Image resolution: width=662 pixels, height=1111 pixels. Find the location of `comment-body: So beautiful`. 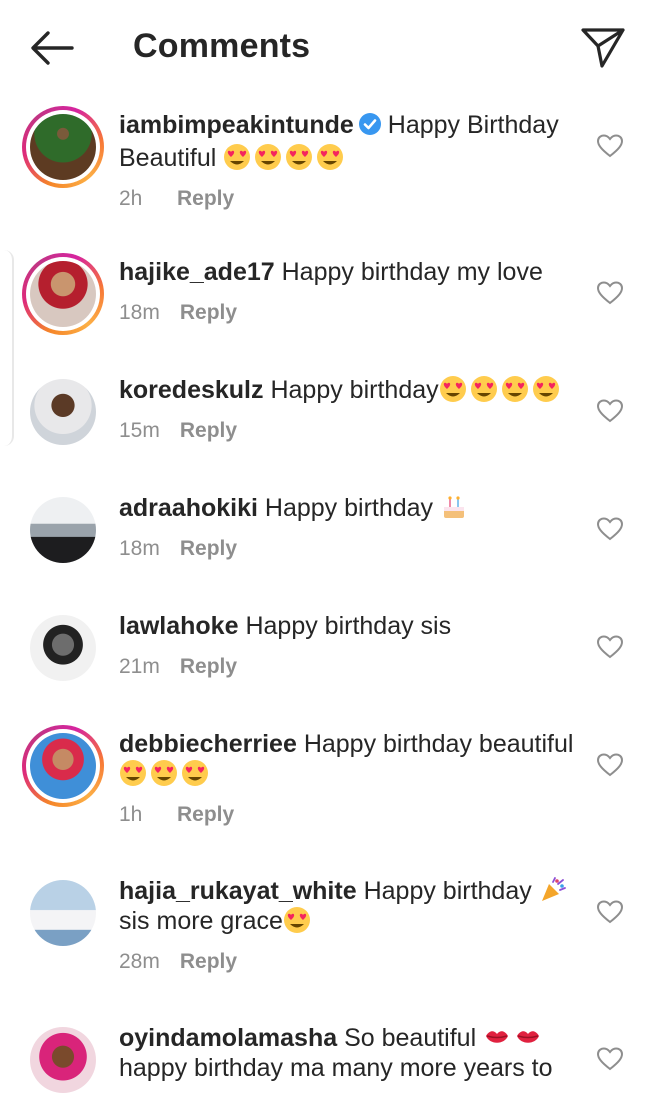

comment-body: So beautiful is located at coordinates (410, 1038).